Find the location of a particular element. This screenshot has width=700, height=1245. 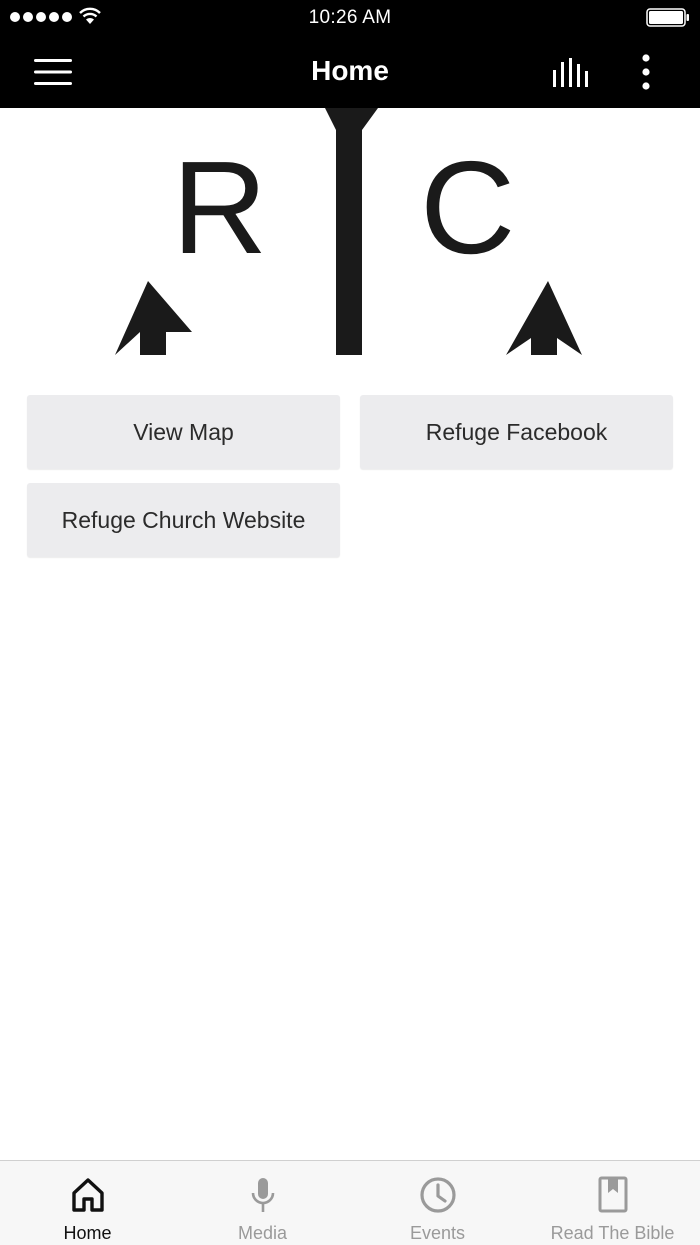

tab-media: Media is located at coordinates (262, 1203).